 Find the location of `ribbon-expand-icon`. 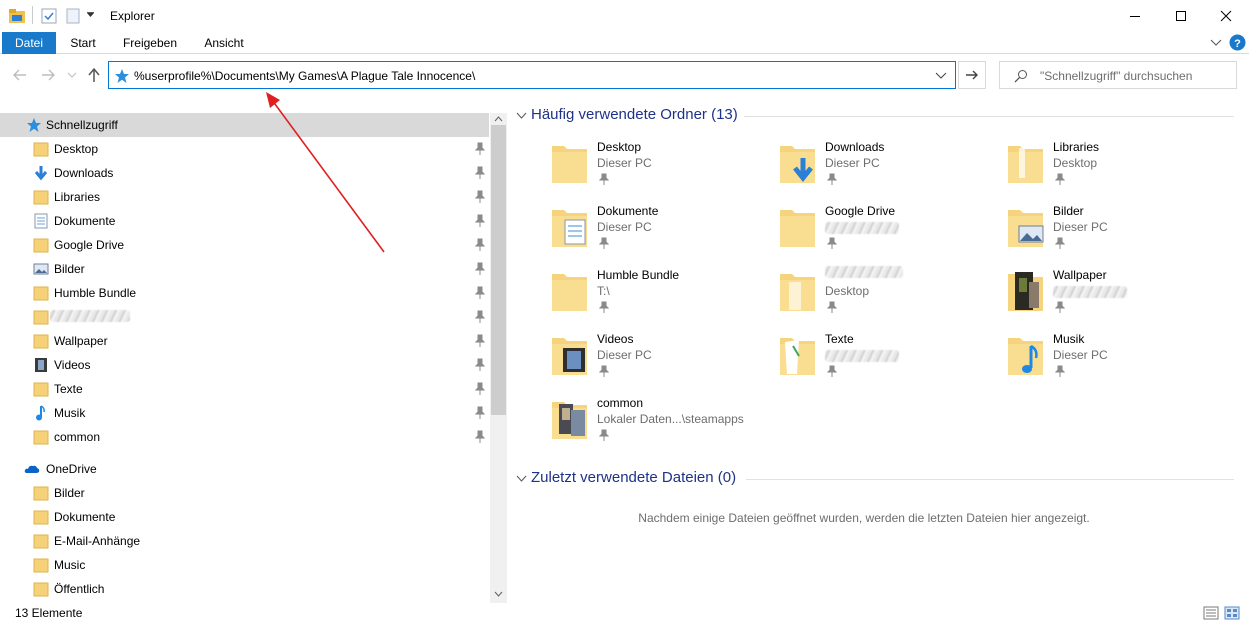

ribbon-expand-icon is located at coordinates (1216, 43).